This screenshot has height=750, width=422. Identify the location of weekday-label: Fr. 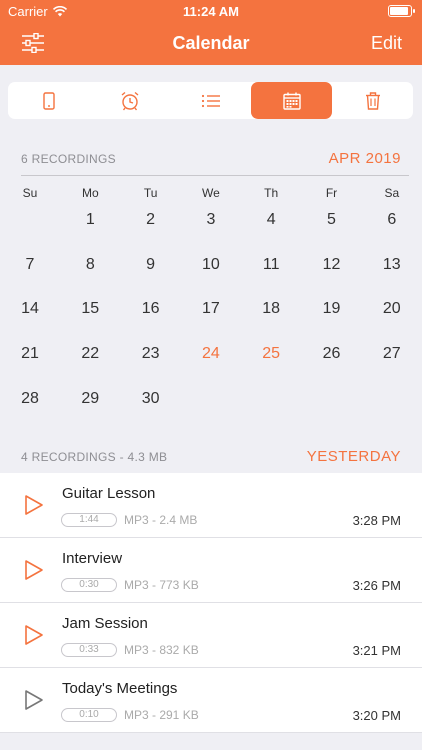
(331, 193).